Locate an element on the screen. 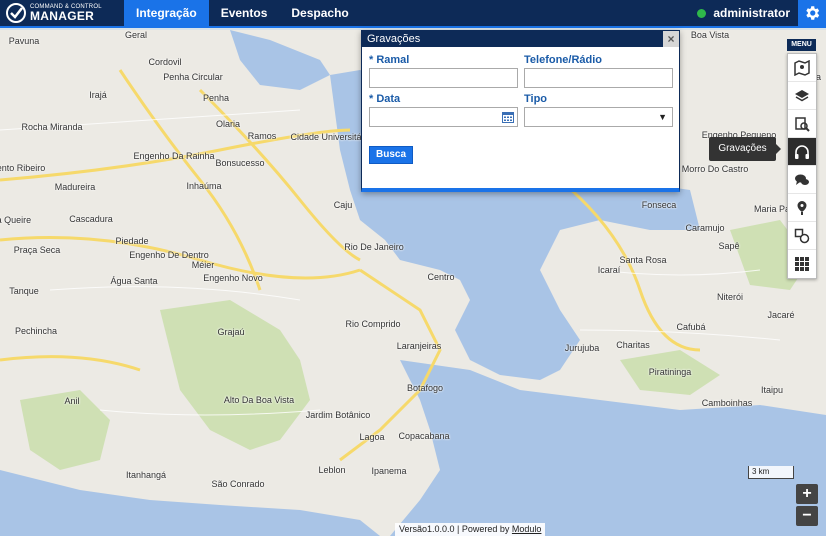 The image size is (826, 536). tipo-field: Tipo ▼ is located at coordinates (598, 110).